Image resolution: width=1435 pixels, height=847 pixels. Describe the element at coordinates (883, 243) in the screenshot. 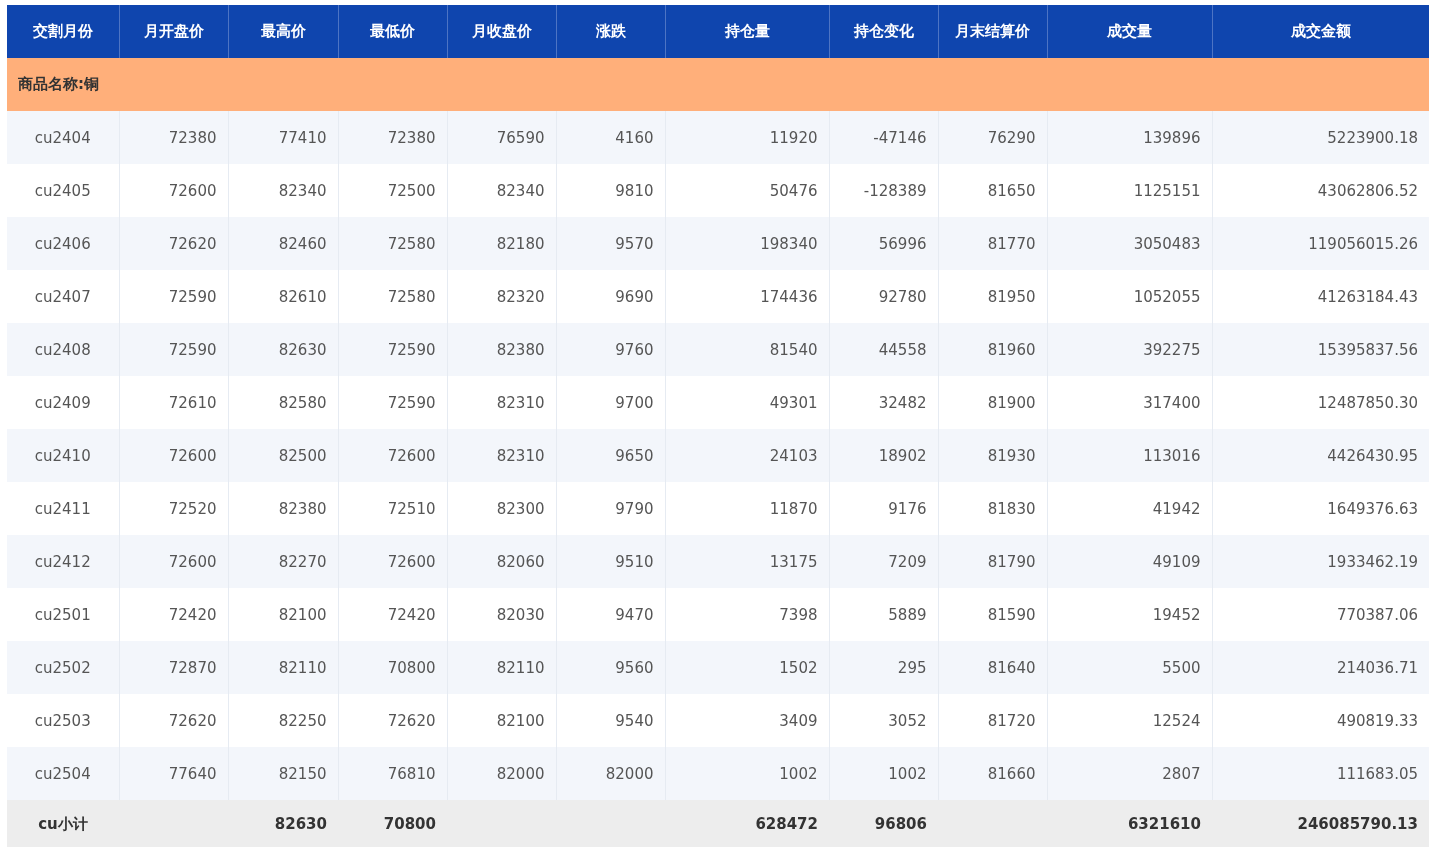

I see `table-cell: 56996` at that location.